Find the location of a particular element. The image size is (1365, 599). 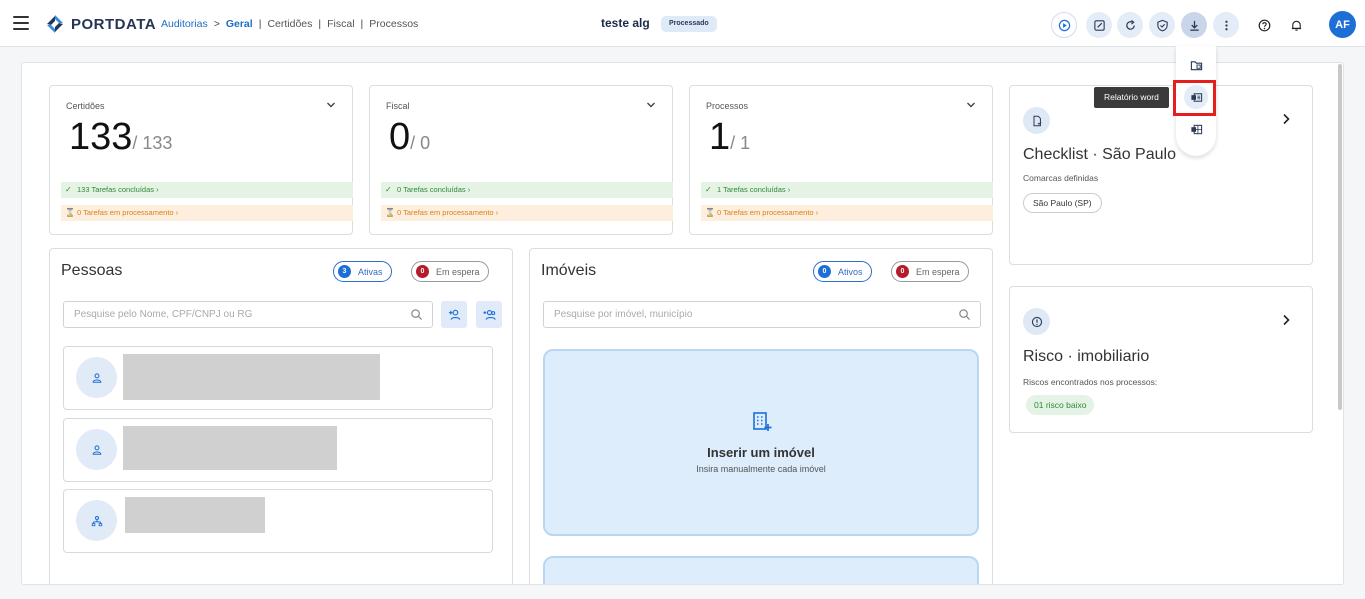

done-tasks-pill: ✓ 0 Tarefas concluídas › is located at coordinates (527, 190).